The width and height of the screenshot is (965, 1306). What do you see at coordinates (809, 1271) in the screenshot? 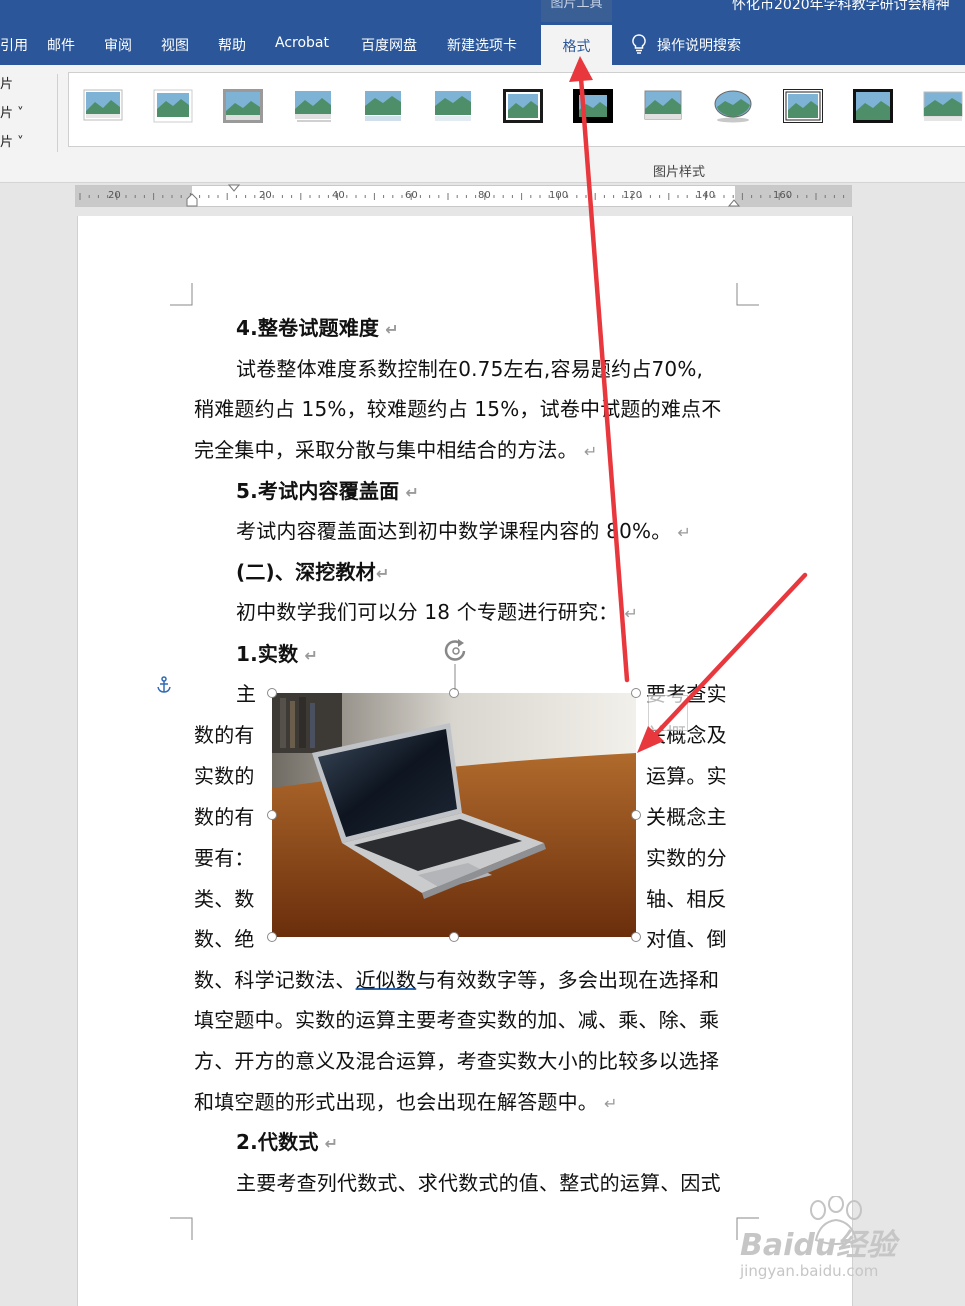
I see `watermark-url: jingyan.baidu.com` at bounding box center [809, 1271].